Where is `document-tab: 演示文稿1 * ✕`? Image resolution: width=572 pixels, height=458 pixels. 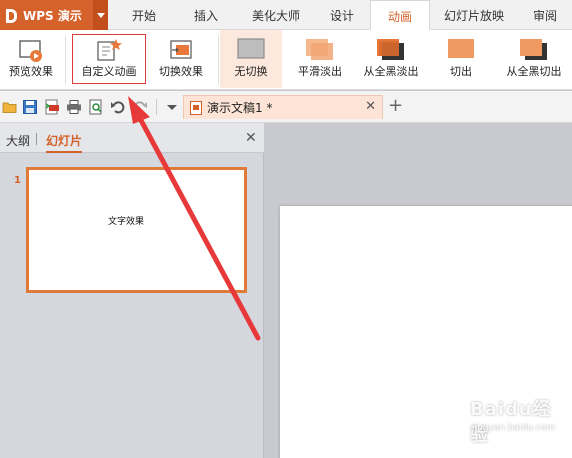 document-tab: 演示文稿1 * ✕ is located at coordinates (283, 107).